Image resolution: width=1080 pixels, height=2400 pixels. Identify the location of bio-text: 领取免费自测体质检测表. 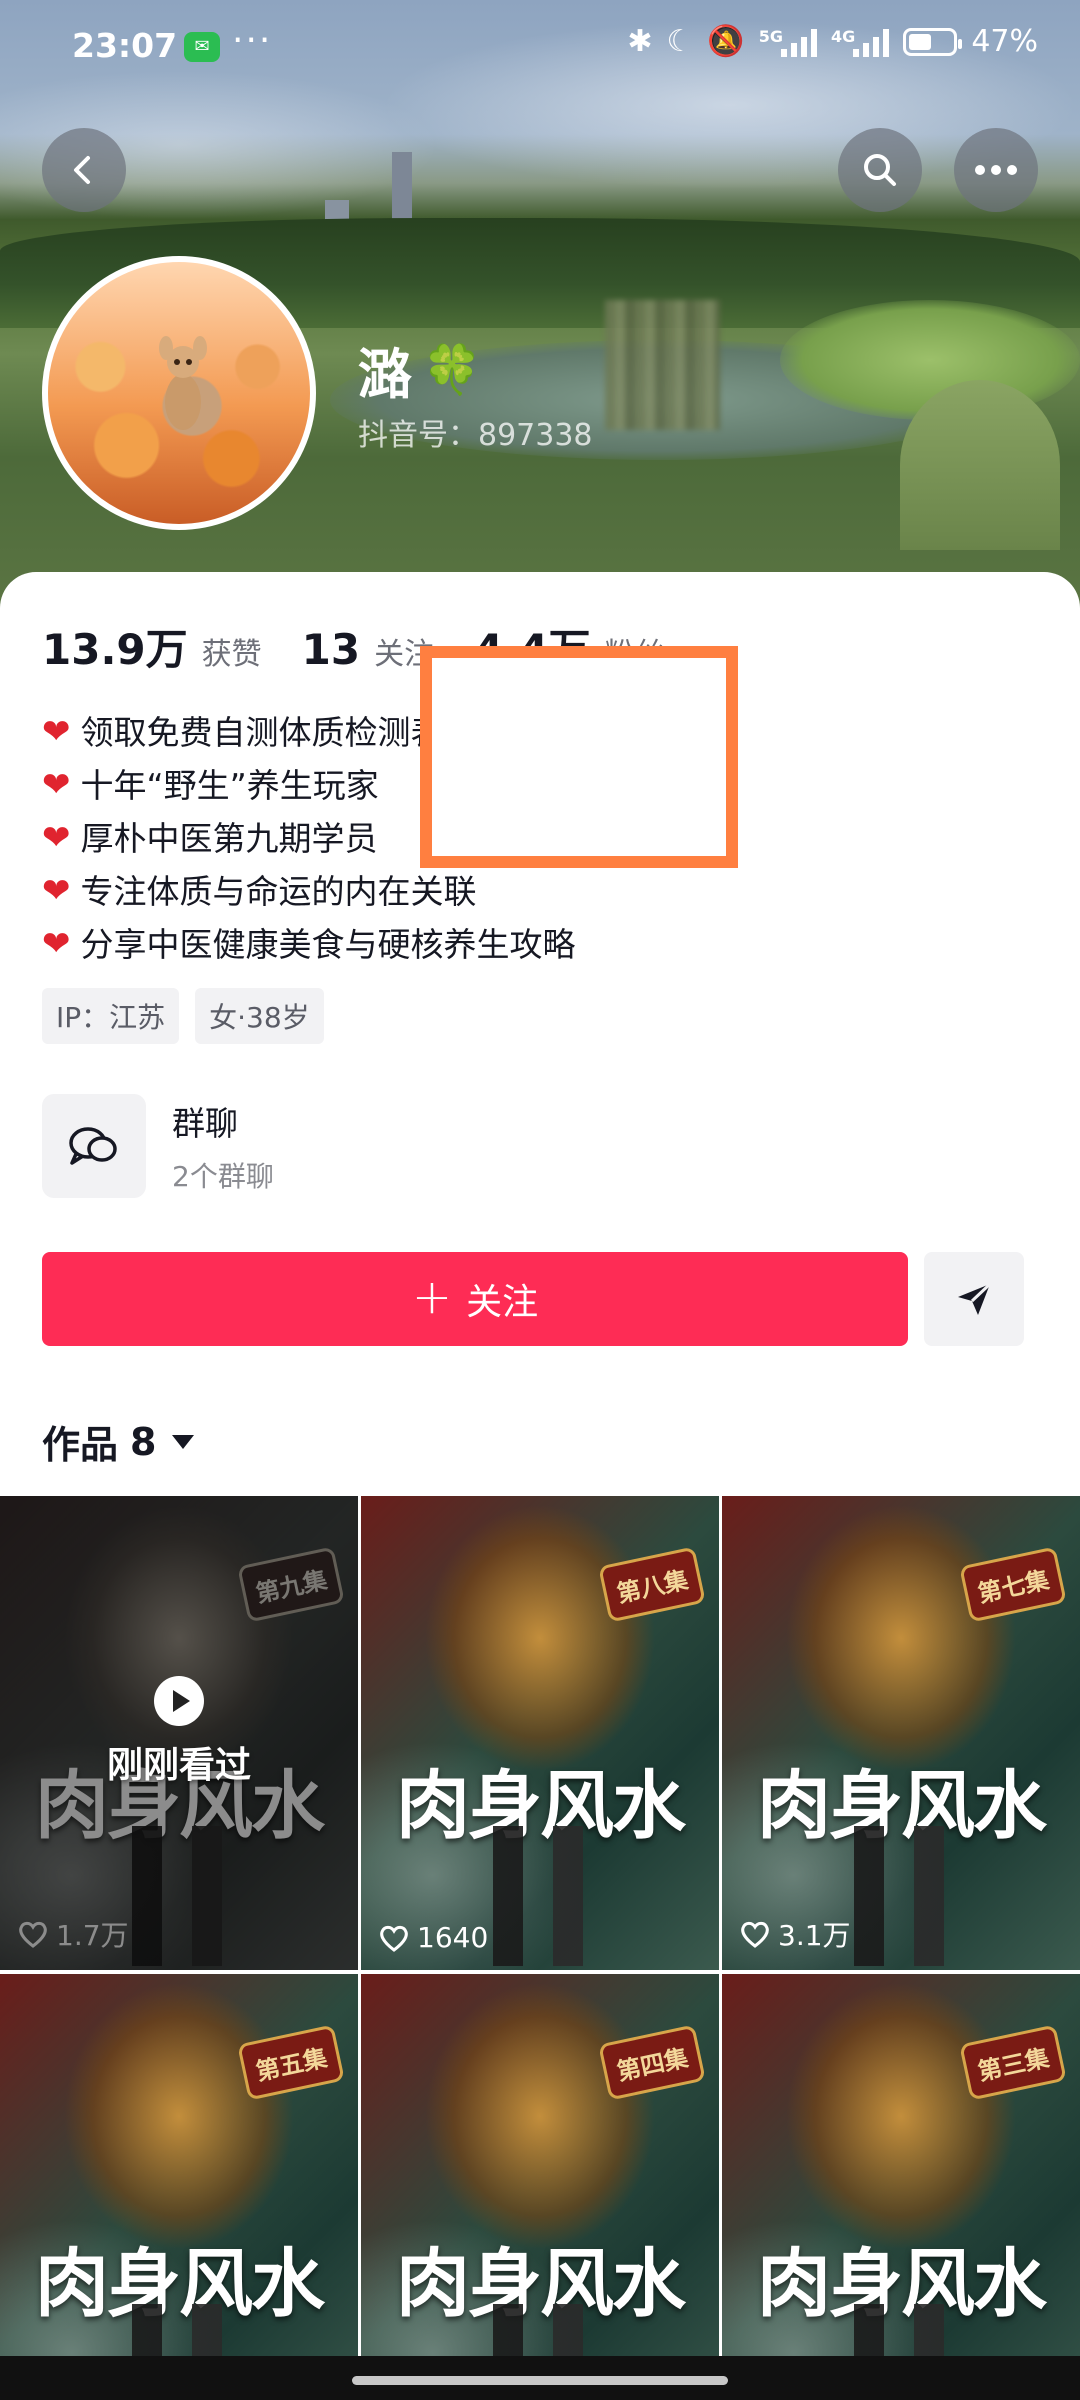
(262, 732).